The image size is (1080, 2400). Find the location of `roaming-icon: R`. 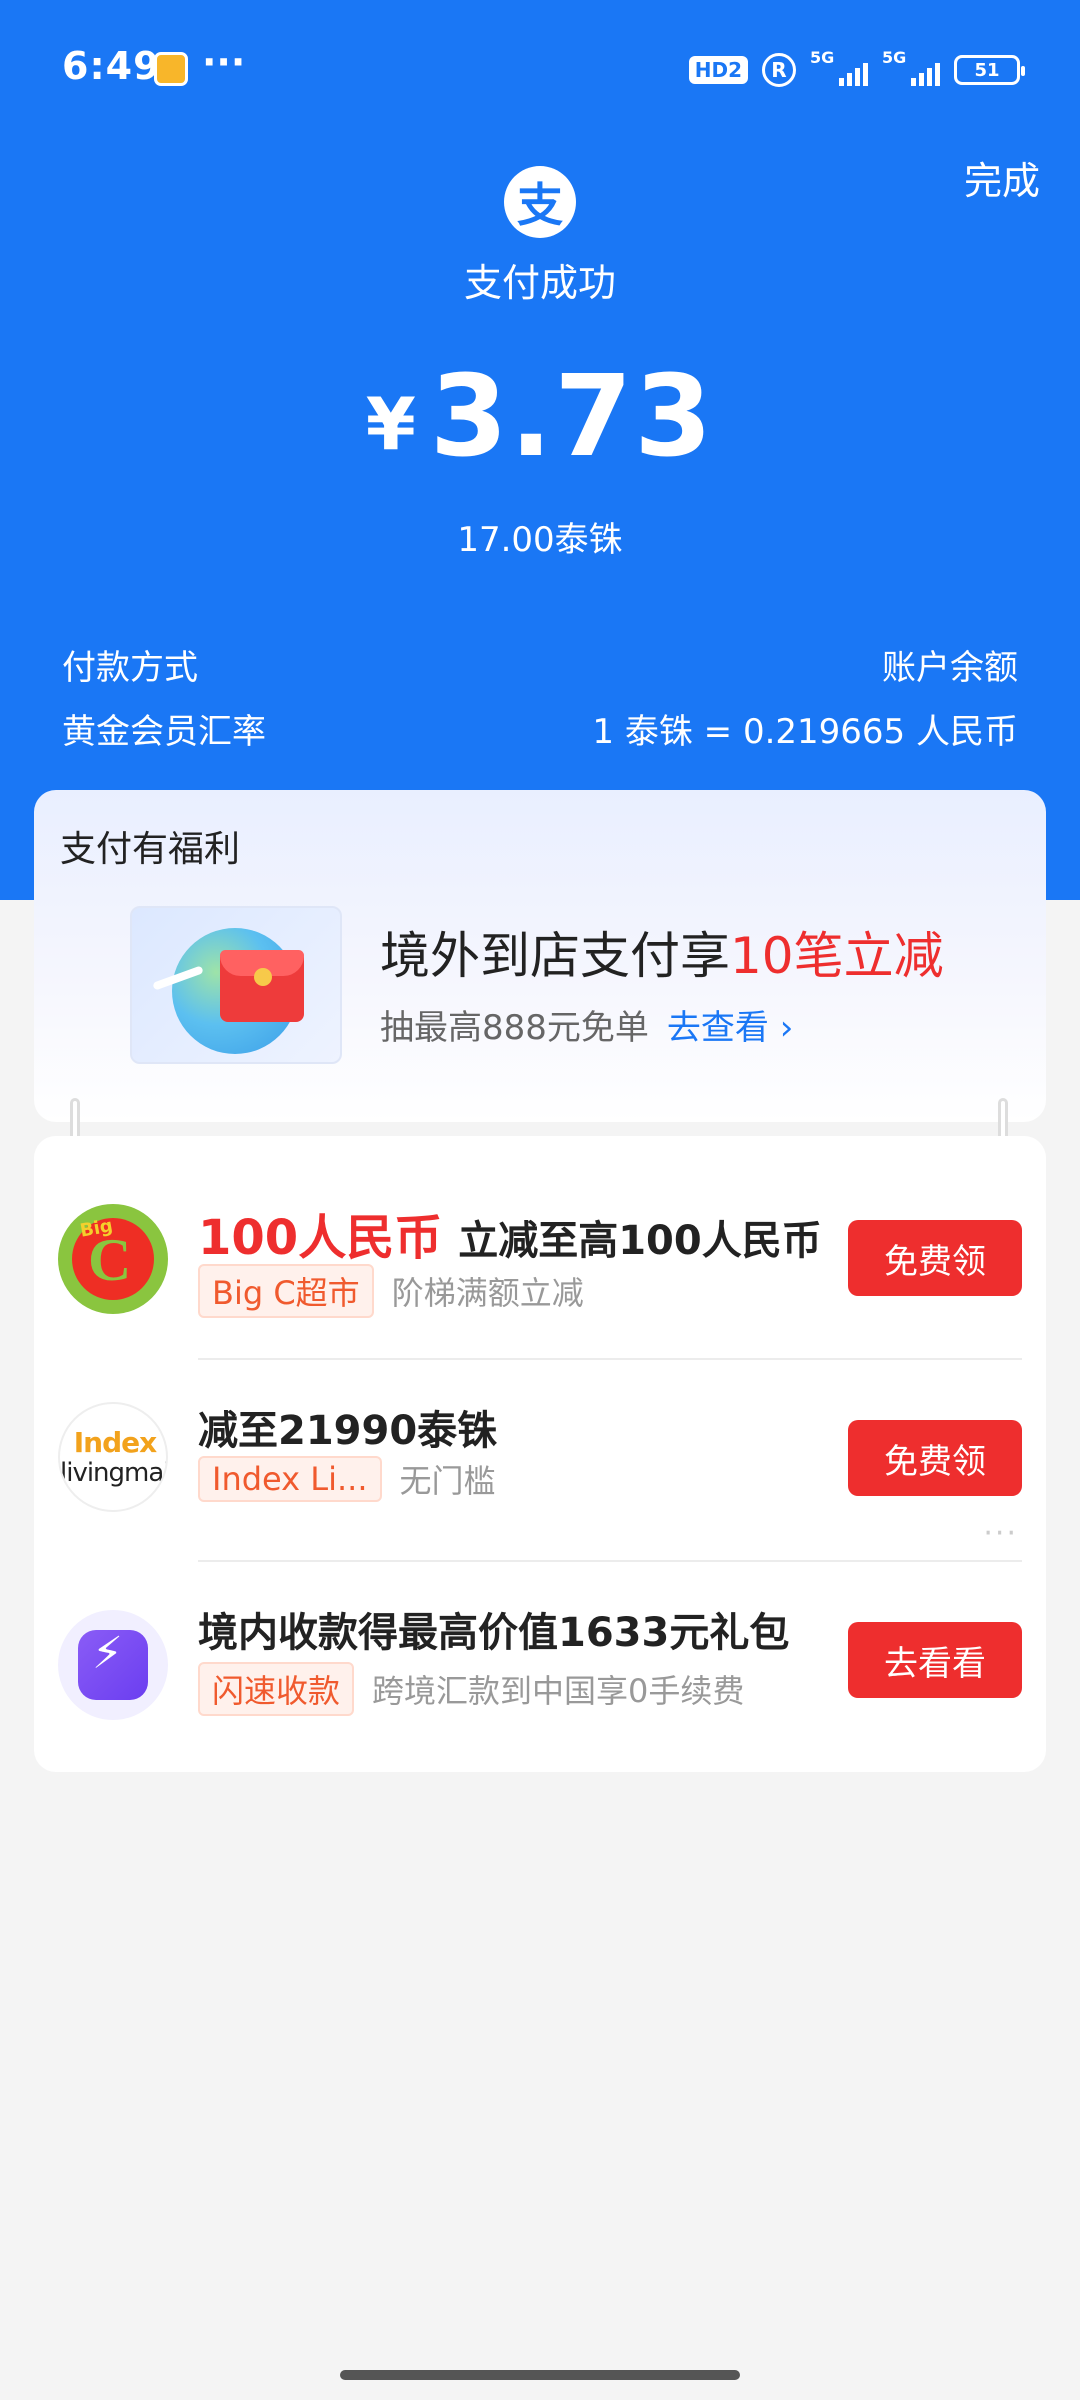

roaming-icon: R is located at coordinates (779, 70).